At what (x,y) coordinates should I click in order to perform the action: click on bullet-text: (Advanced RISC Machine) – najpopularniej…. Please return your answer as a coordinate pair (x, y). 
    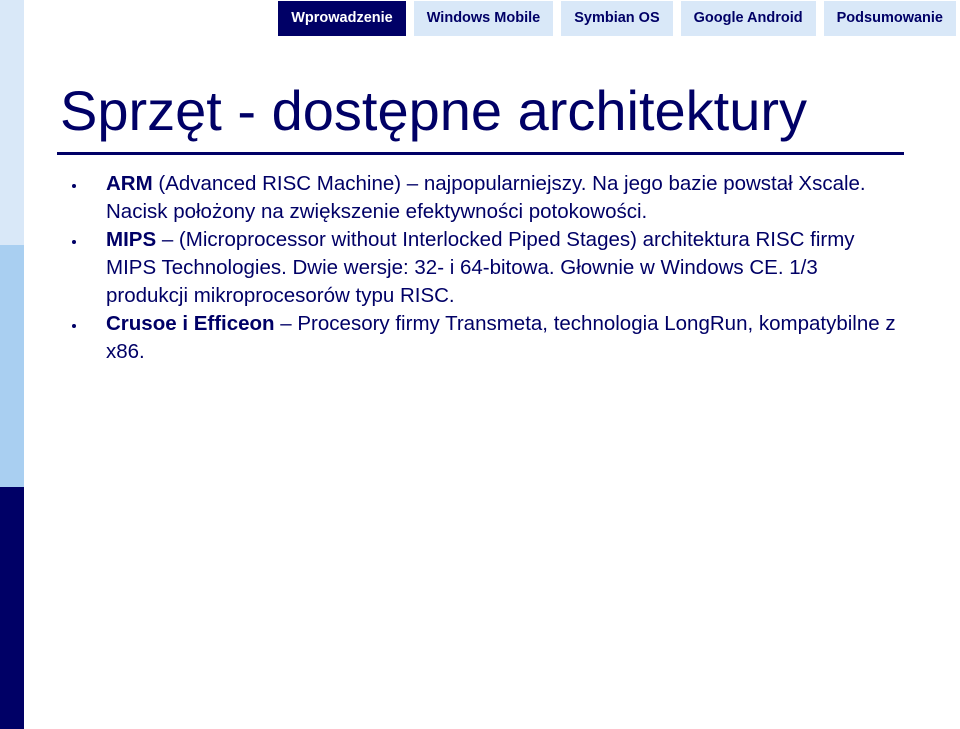
    Looking at the image, I should click on (486, 197).